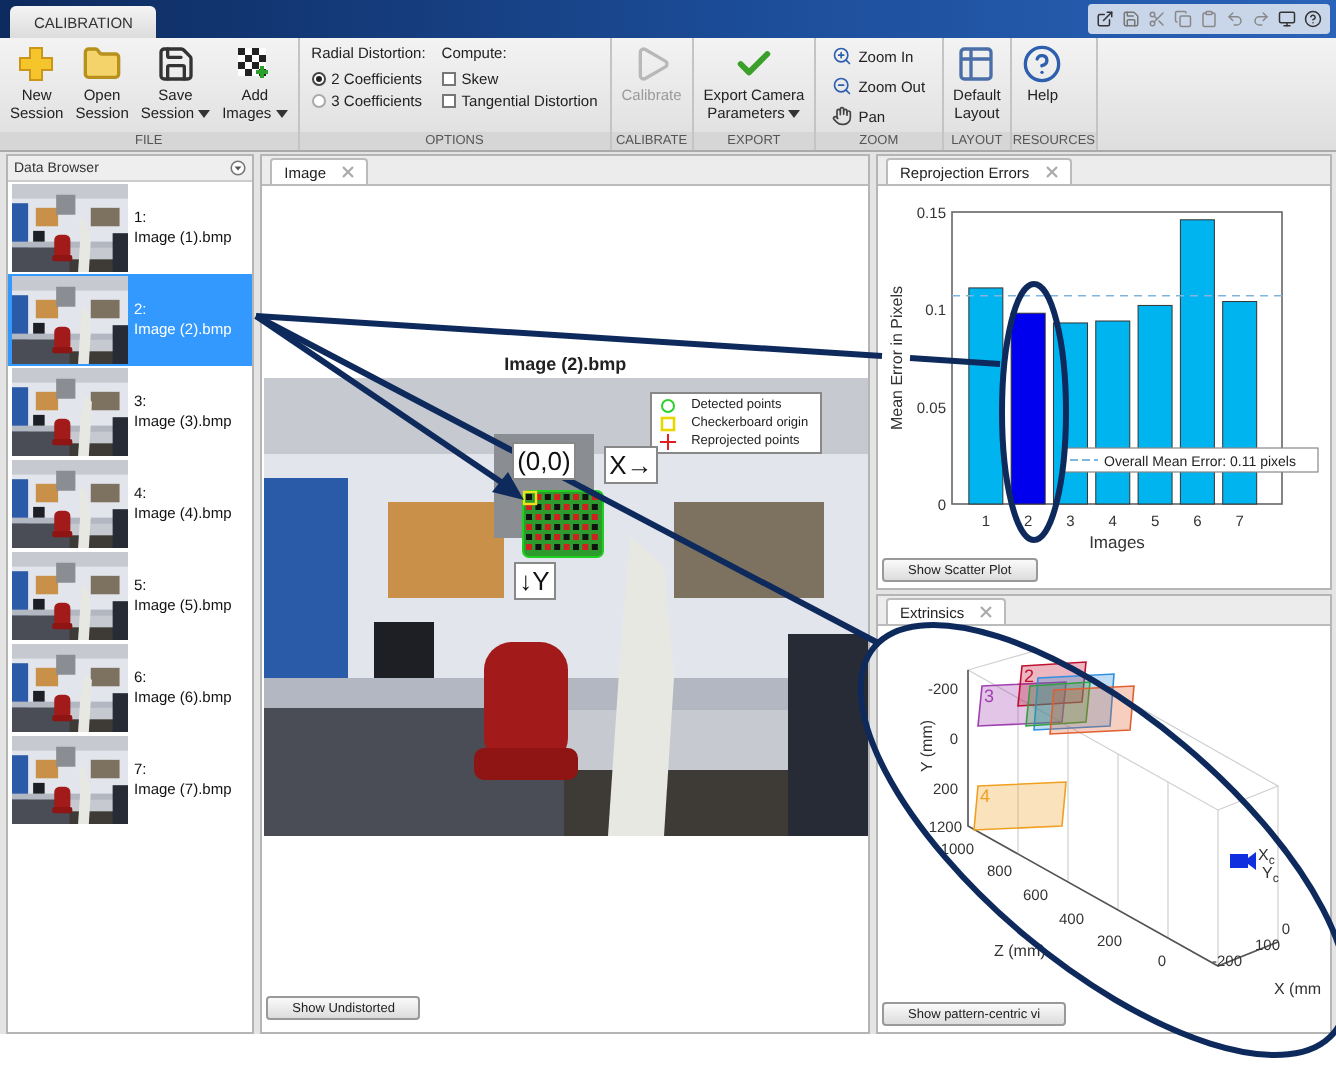 This screenshot has height=1074, width=1336. What do you see at coordinates (1029, 676) in the screenshot?
I see `plane-label: 2` at bounding box center [1029, 676].